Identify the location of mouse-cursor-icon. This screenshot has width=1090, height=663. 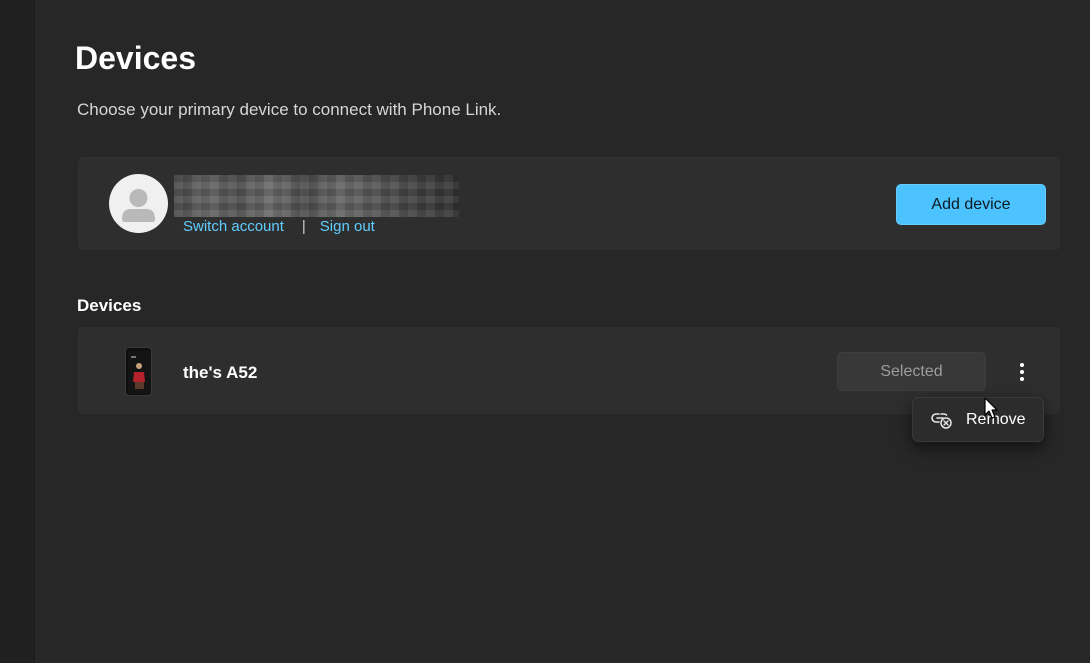
(991, 408).